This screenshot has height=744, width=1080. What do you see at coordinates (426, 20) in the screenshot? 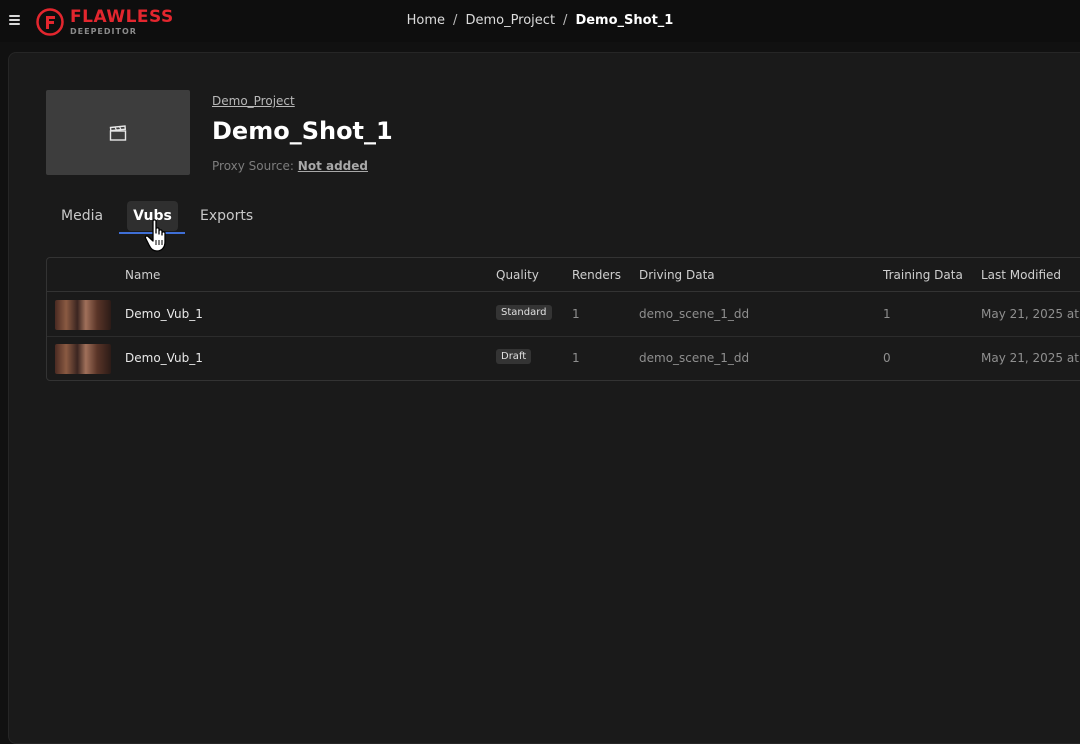
I see `breadcrumb-home: Home` at bounding box center [426, 20].